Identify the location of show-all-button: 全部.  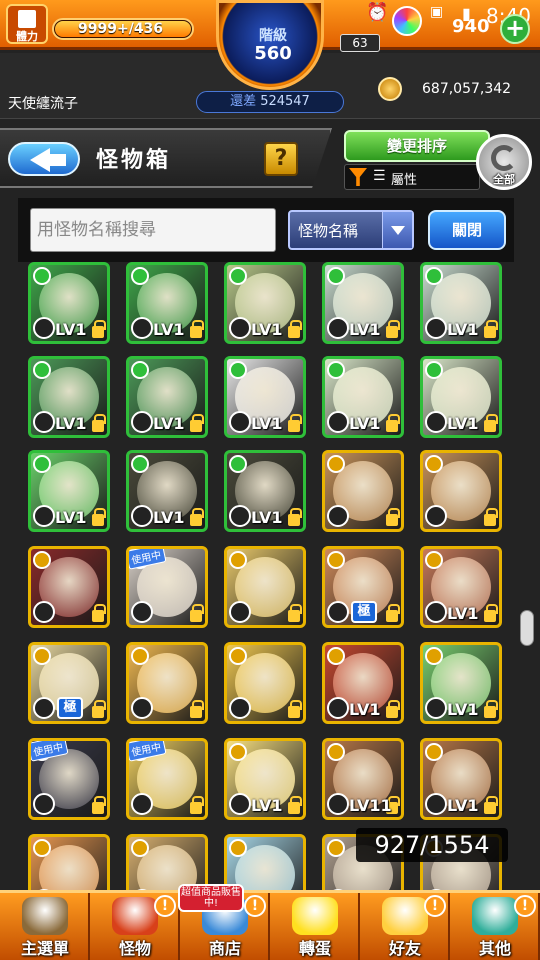
(504, 162).